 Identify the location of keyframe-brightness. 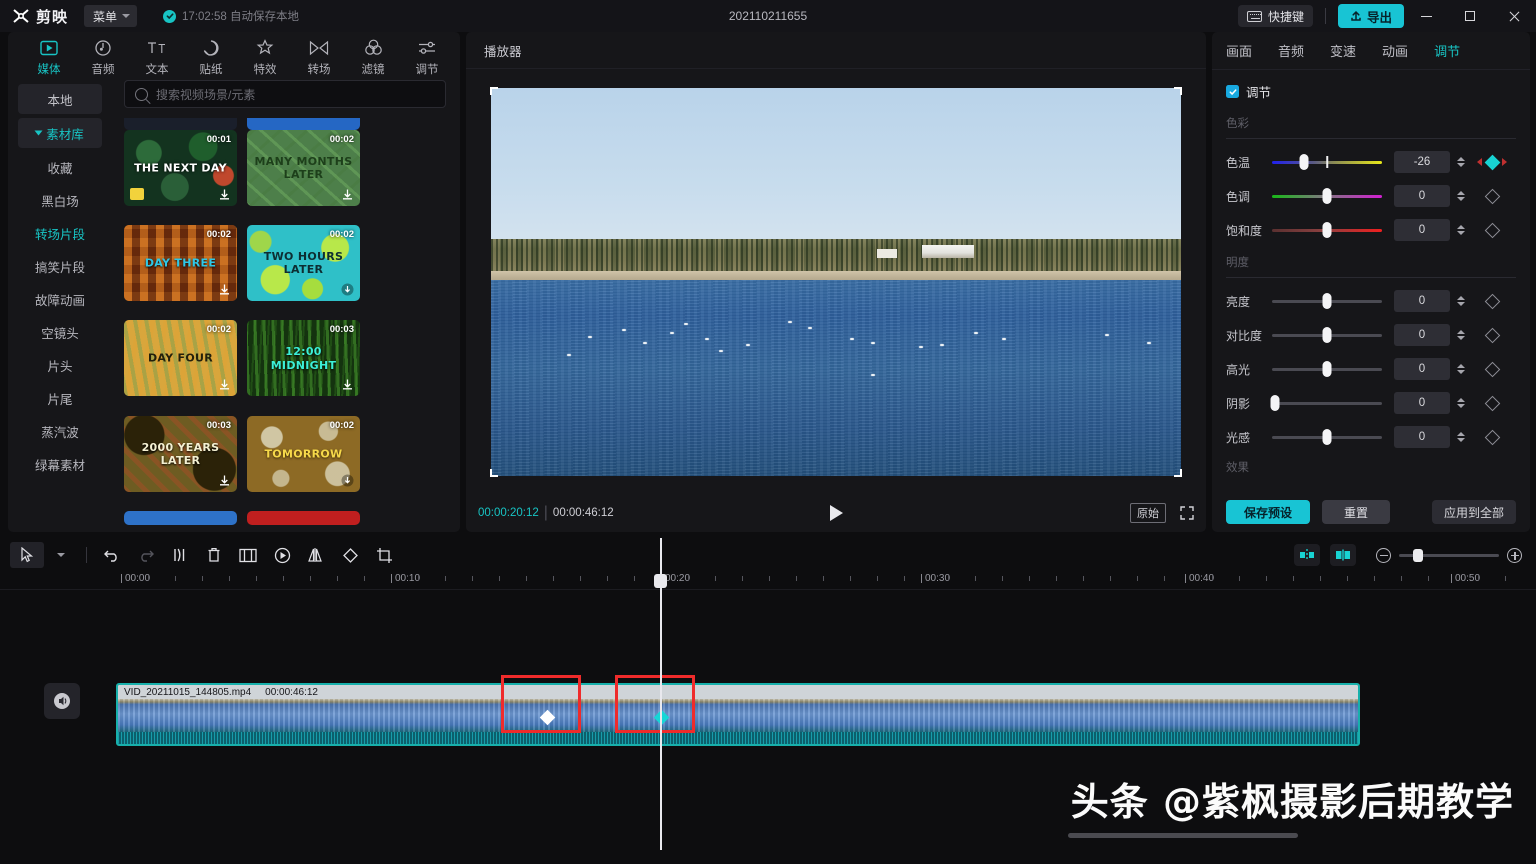
(1492, 301).